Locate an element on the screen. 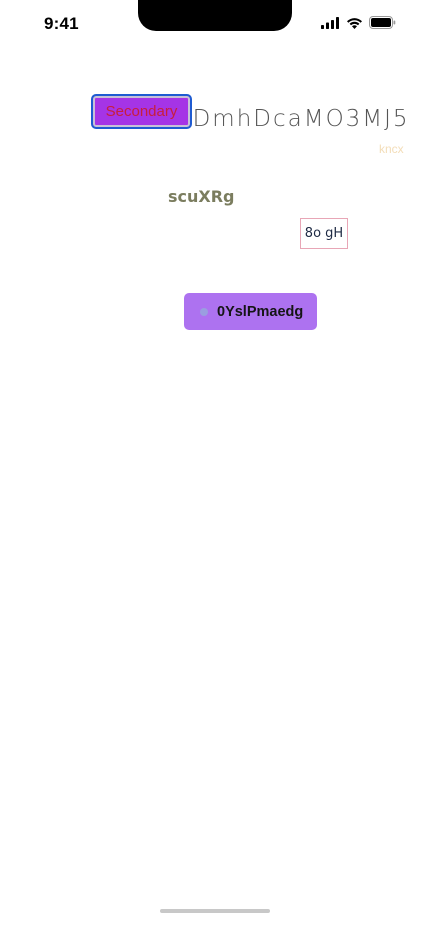  olive-label: scuXRg is located at coordinates (201, 196).